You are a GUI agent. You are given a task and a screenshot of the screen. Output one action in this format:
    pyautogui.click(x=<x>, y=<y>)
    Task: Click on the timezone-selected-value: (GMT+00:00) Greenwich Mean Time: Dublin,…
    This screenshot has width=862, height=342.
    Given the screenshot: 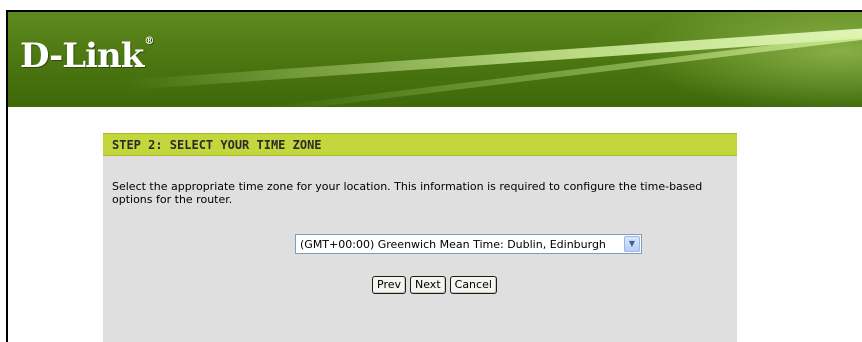 What is the action you would take?
    pyautogui.click(x=453, y=244)
    